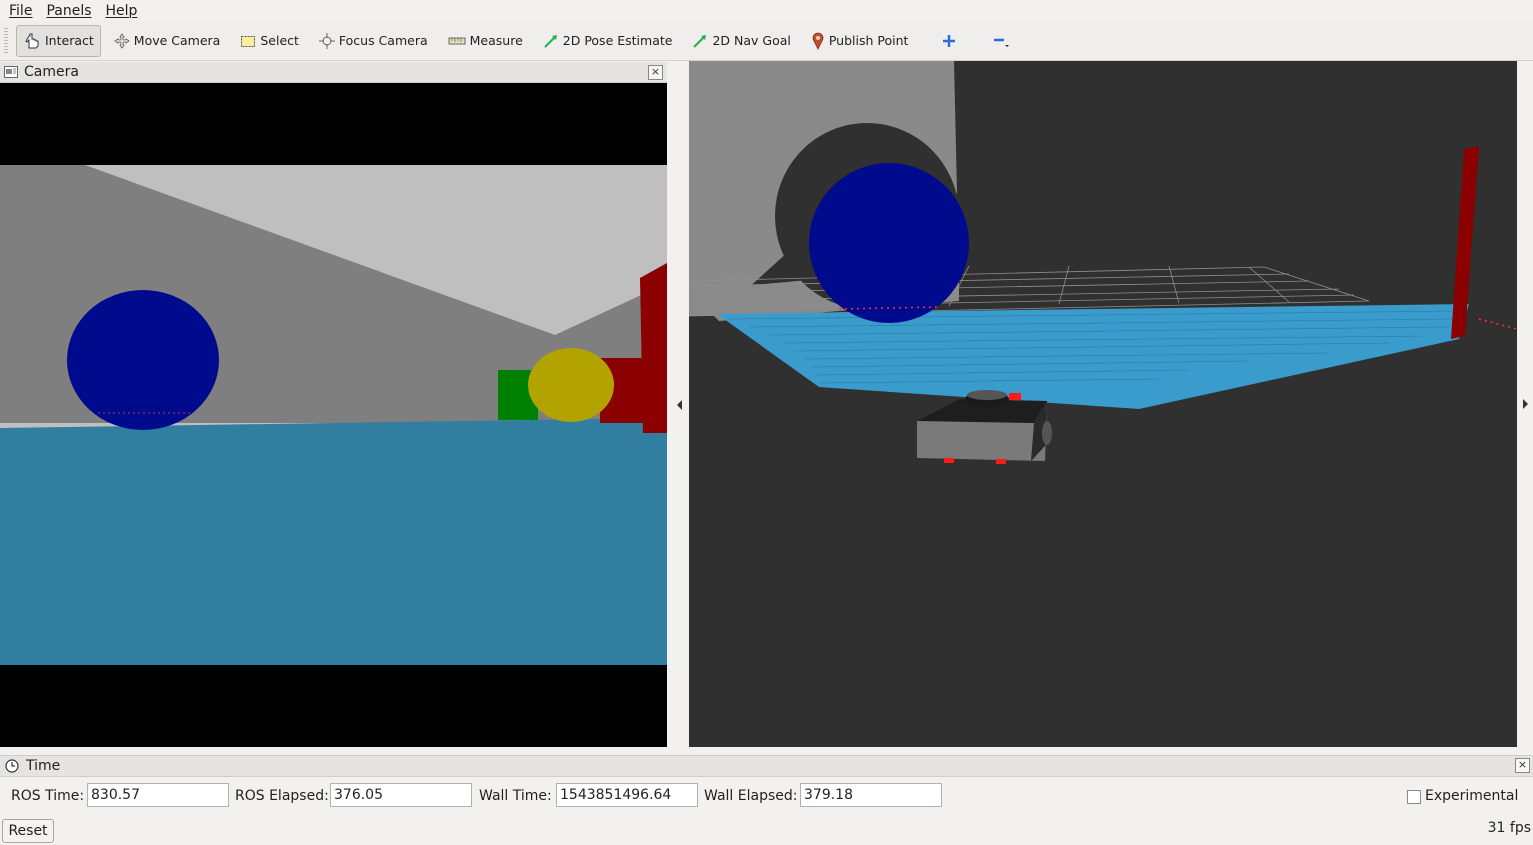 Image resolution: width=1533 pixels, height=845 pixels. Describe the element at coordinates (32, 40) in the screenshot. I see `hand-pointer-icon` at that location.